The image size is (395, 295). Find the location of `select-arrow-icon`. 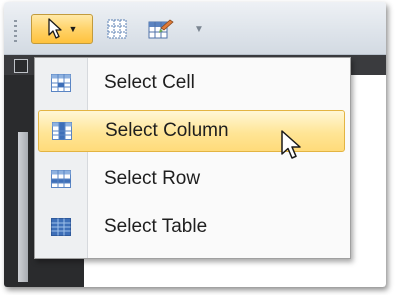

select-arrow-icon is located at coordinates (54, 28).